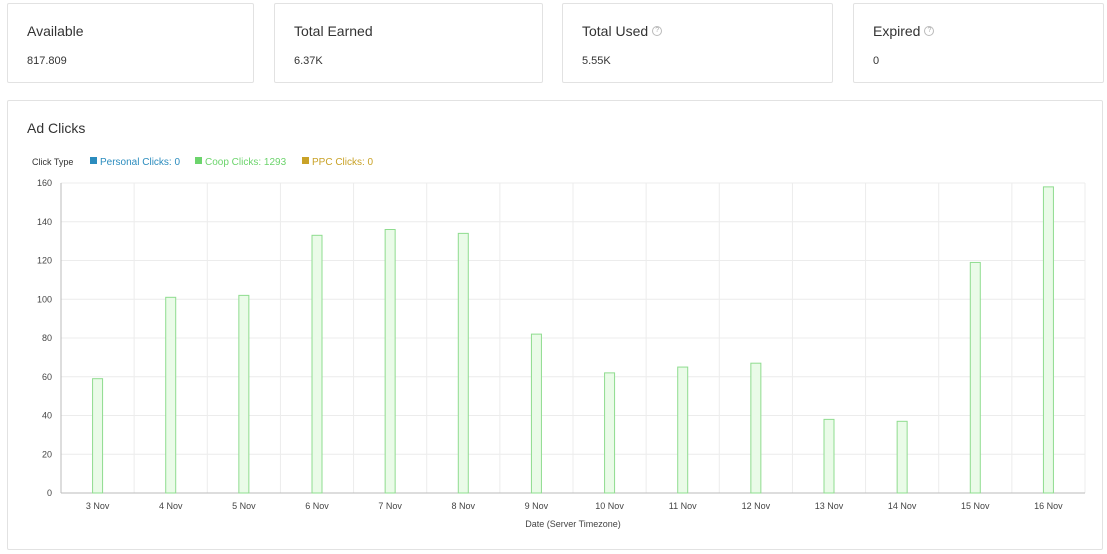 The width and height of the screenshot is (1107, 554). Describe the element at coordinates (246, 162) in the screenshot. I see `legend-item: Coop Clicks: 1293` at that location.